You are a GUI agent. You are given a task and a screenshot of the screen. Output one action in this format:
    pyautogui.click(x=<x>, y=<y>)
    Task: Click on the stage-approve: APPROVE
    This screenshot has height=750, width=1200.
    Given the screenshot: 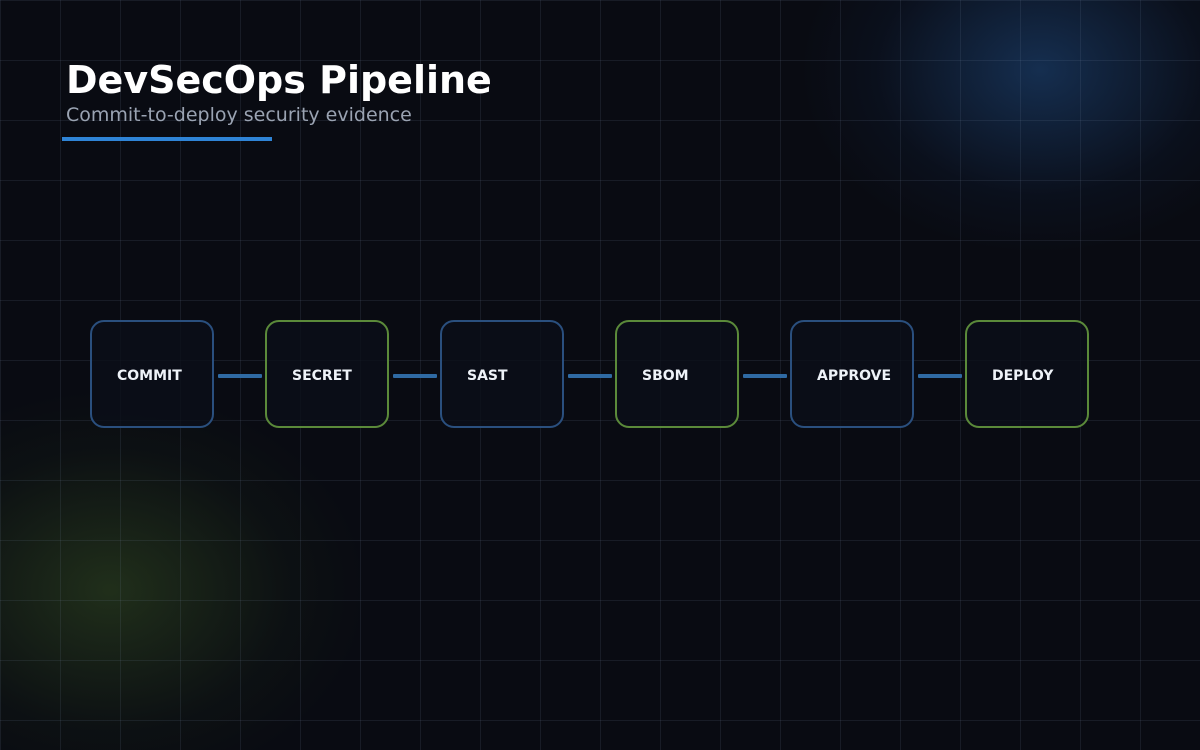 What is the action you would take?
    pyautogui.click(x=852, y=374)
    